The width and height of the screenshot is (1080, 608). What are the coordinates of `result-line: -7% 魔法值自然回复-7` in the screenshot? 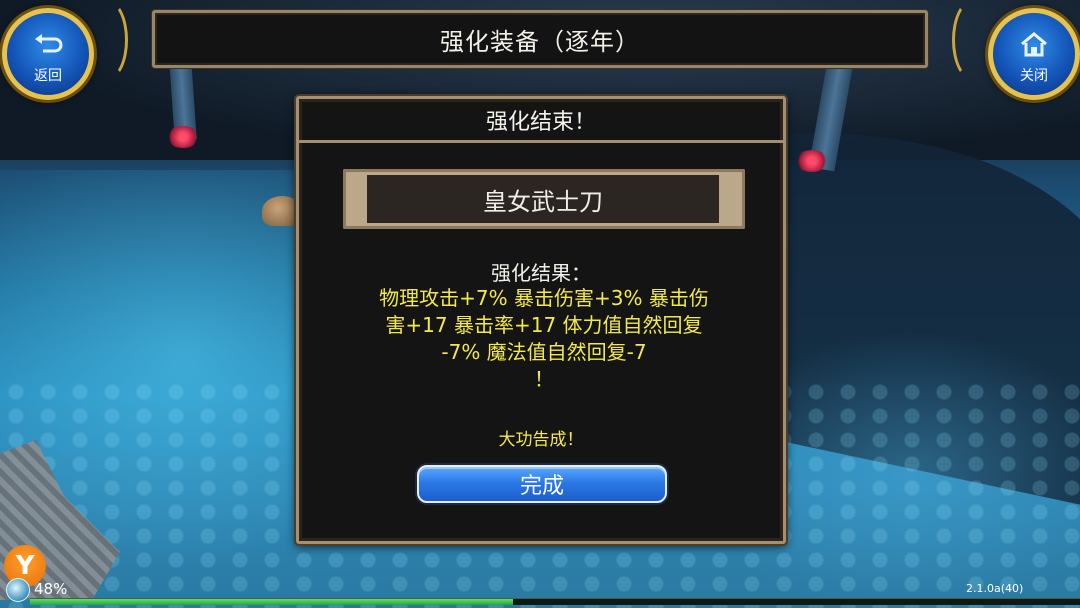 It's located at (544, 352).